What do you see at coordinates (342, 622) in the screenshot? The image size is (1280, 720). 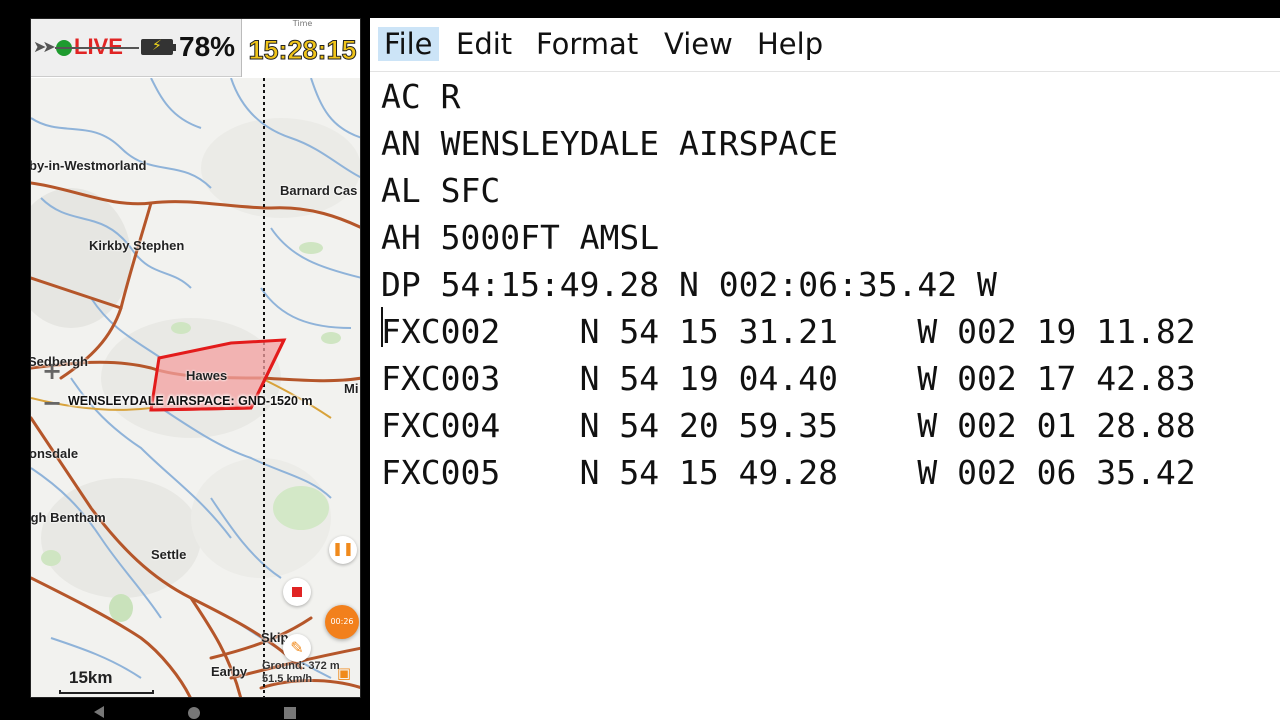 I see `recording-timer-button: 00:26` at bounding box center [342, 622].